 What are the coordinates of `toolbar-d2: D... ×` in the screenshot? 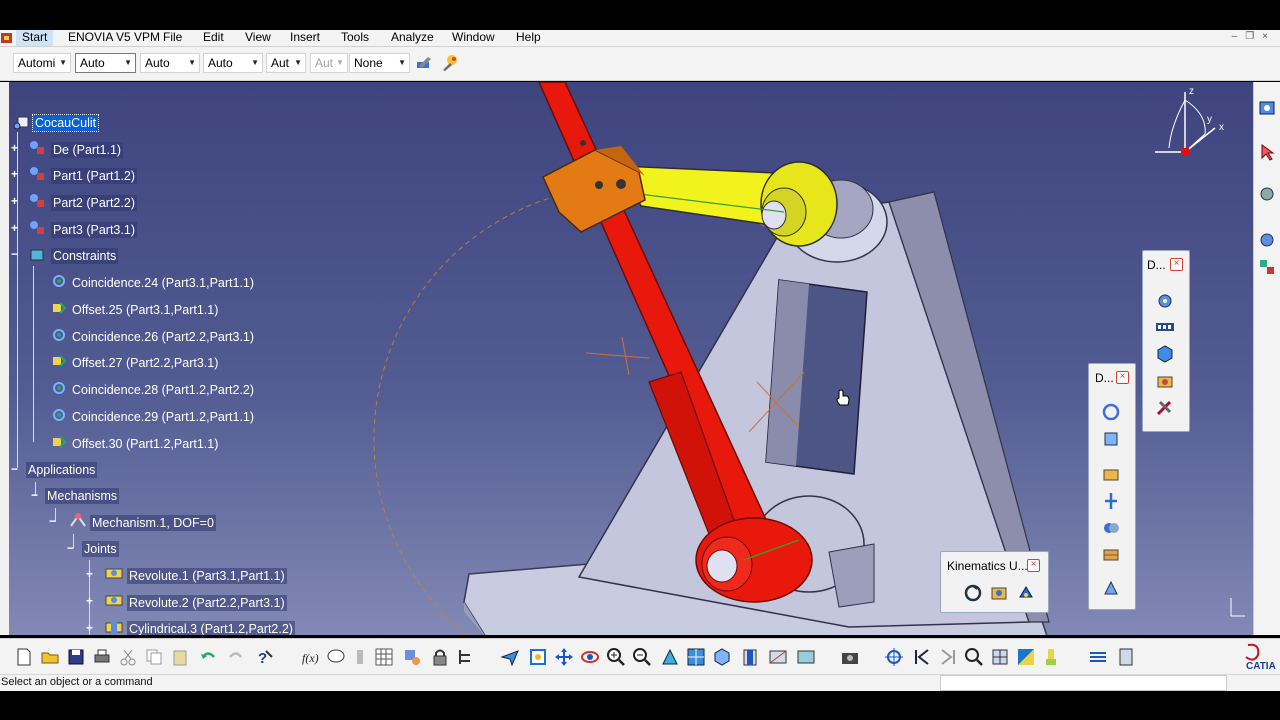 It's located at (1112, 486).